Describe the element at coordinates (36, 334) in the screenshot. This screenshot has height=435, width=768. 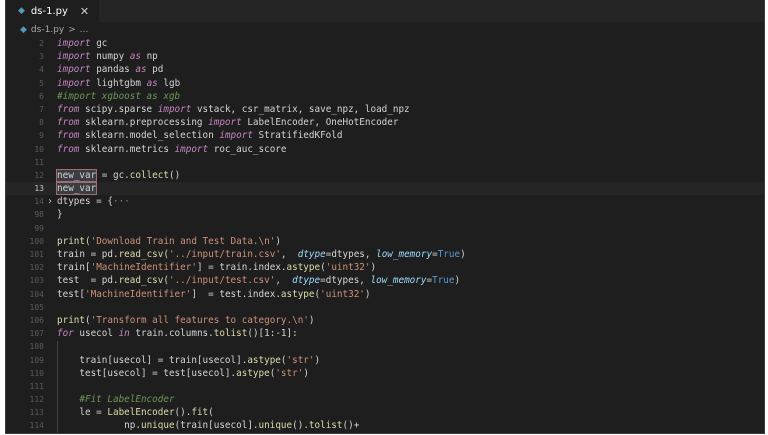
I see `line-number: 107` at that location.